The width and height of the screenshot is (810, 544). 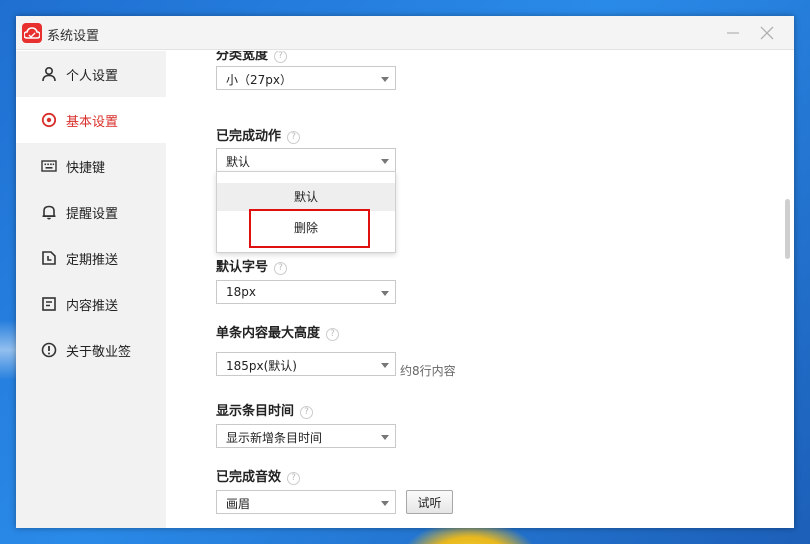 I want to click on complete-sound-label: 已完成音效, so click(x=249, y=477).